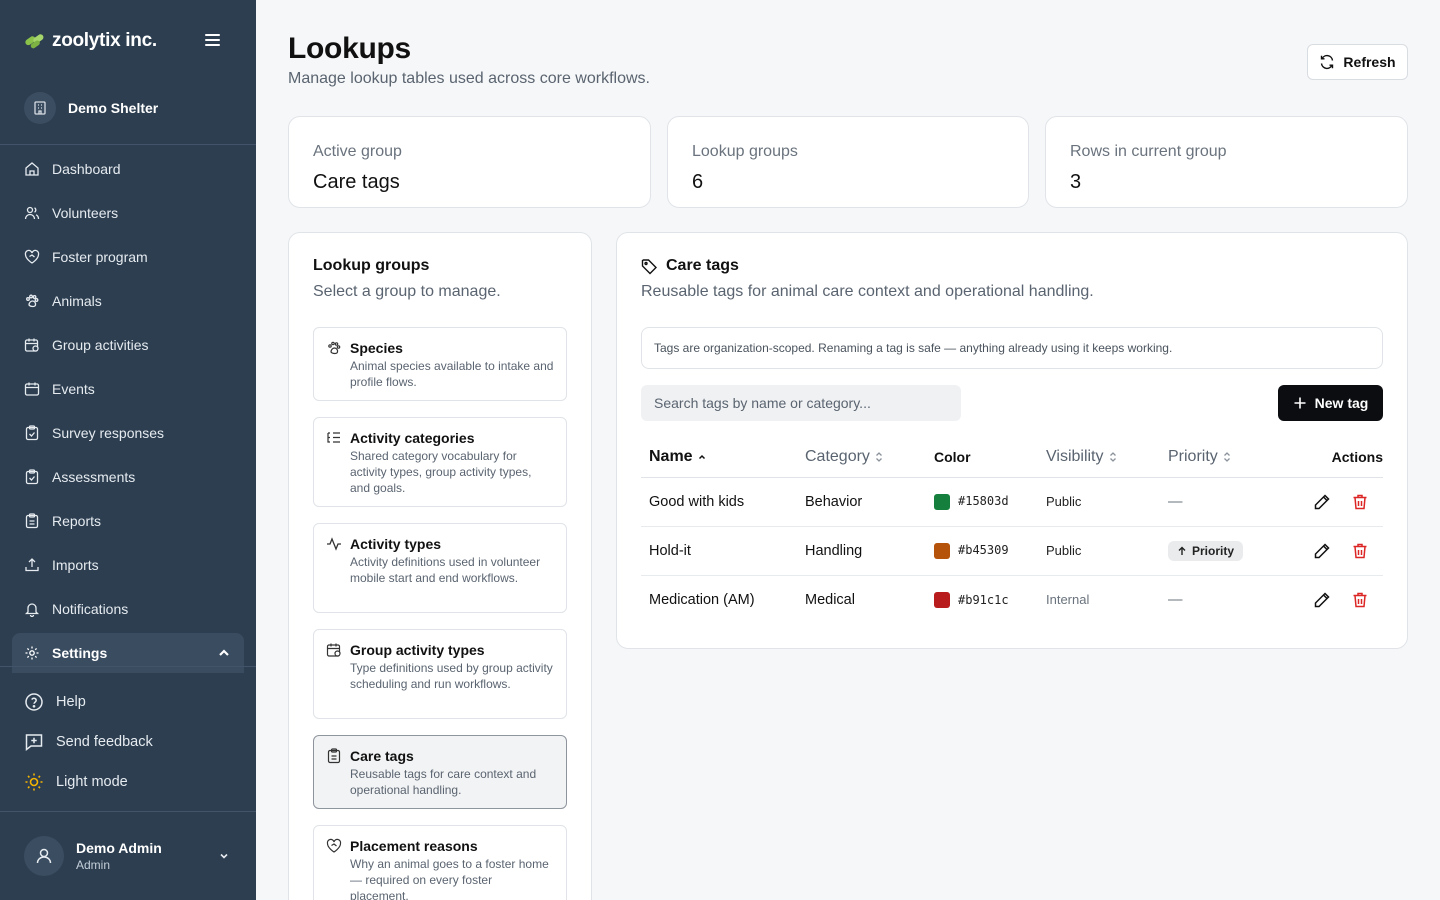  I want to click on nav-item-events: Events, so click(128, 389).